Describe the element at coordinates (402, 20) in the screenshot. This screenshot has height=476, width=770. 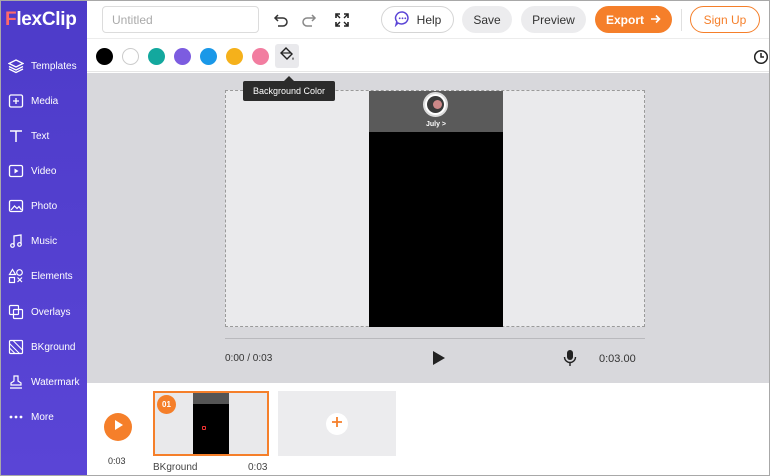
I see `chat-icon` at that location.